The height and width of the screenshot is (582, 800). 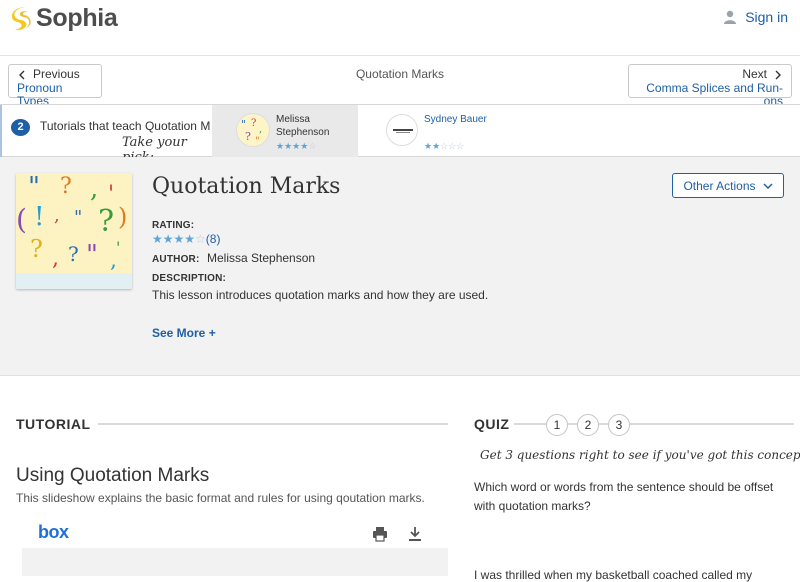 I want to click on tutorial-author: Melissa Stephenson, so click(x=303, y=126).